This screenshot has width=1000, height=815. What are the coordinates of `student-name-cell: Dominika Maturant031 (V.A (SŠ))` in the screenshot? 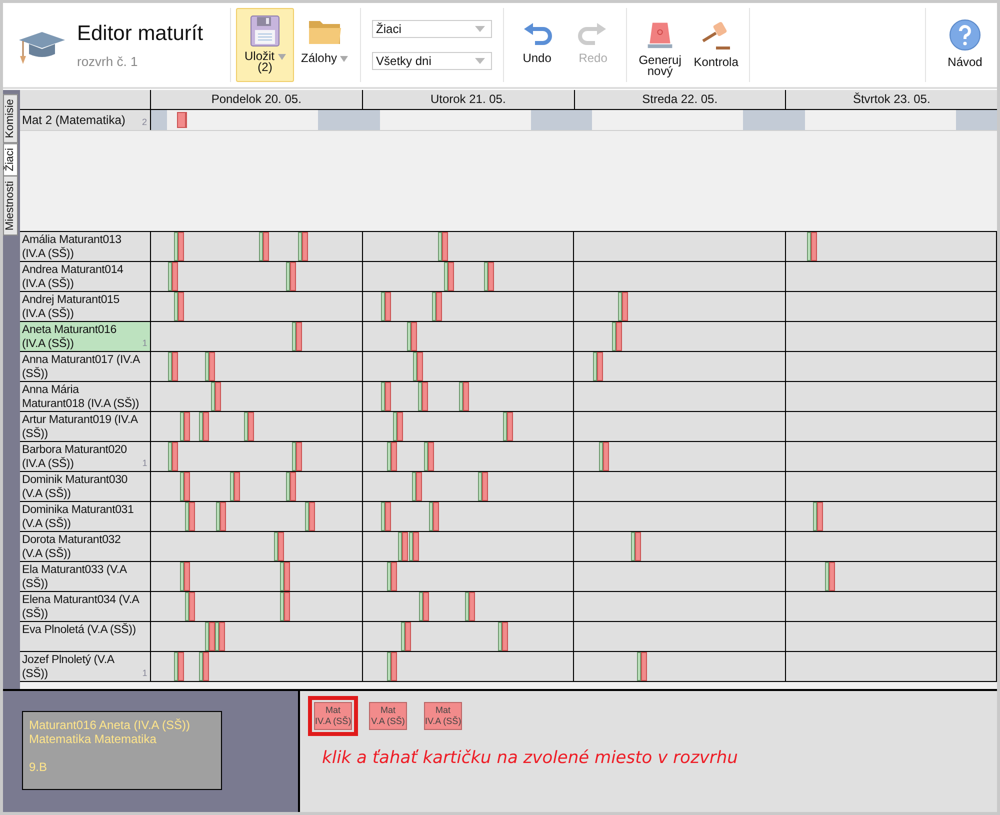 It's located at (85, 516).